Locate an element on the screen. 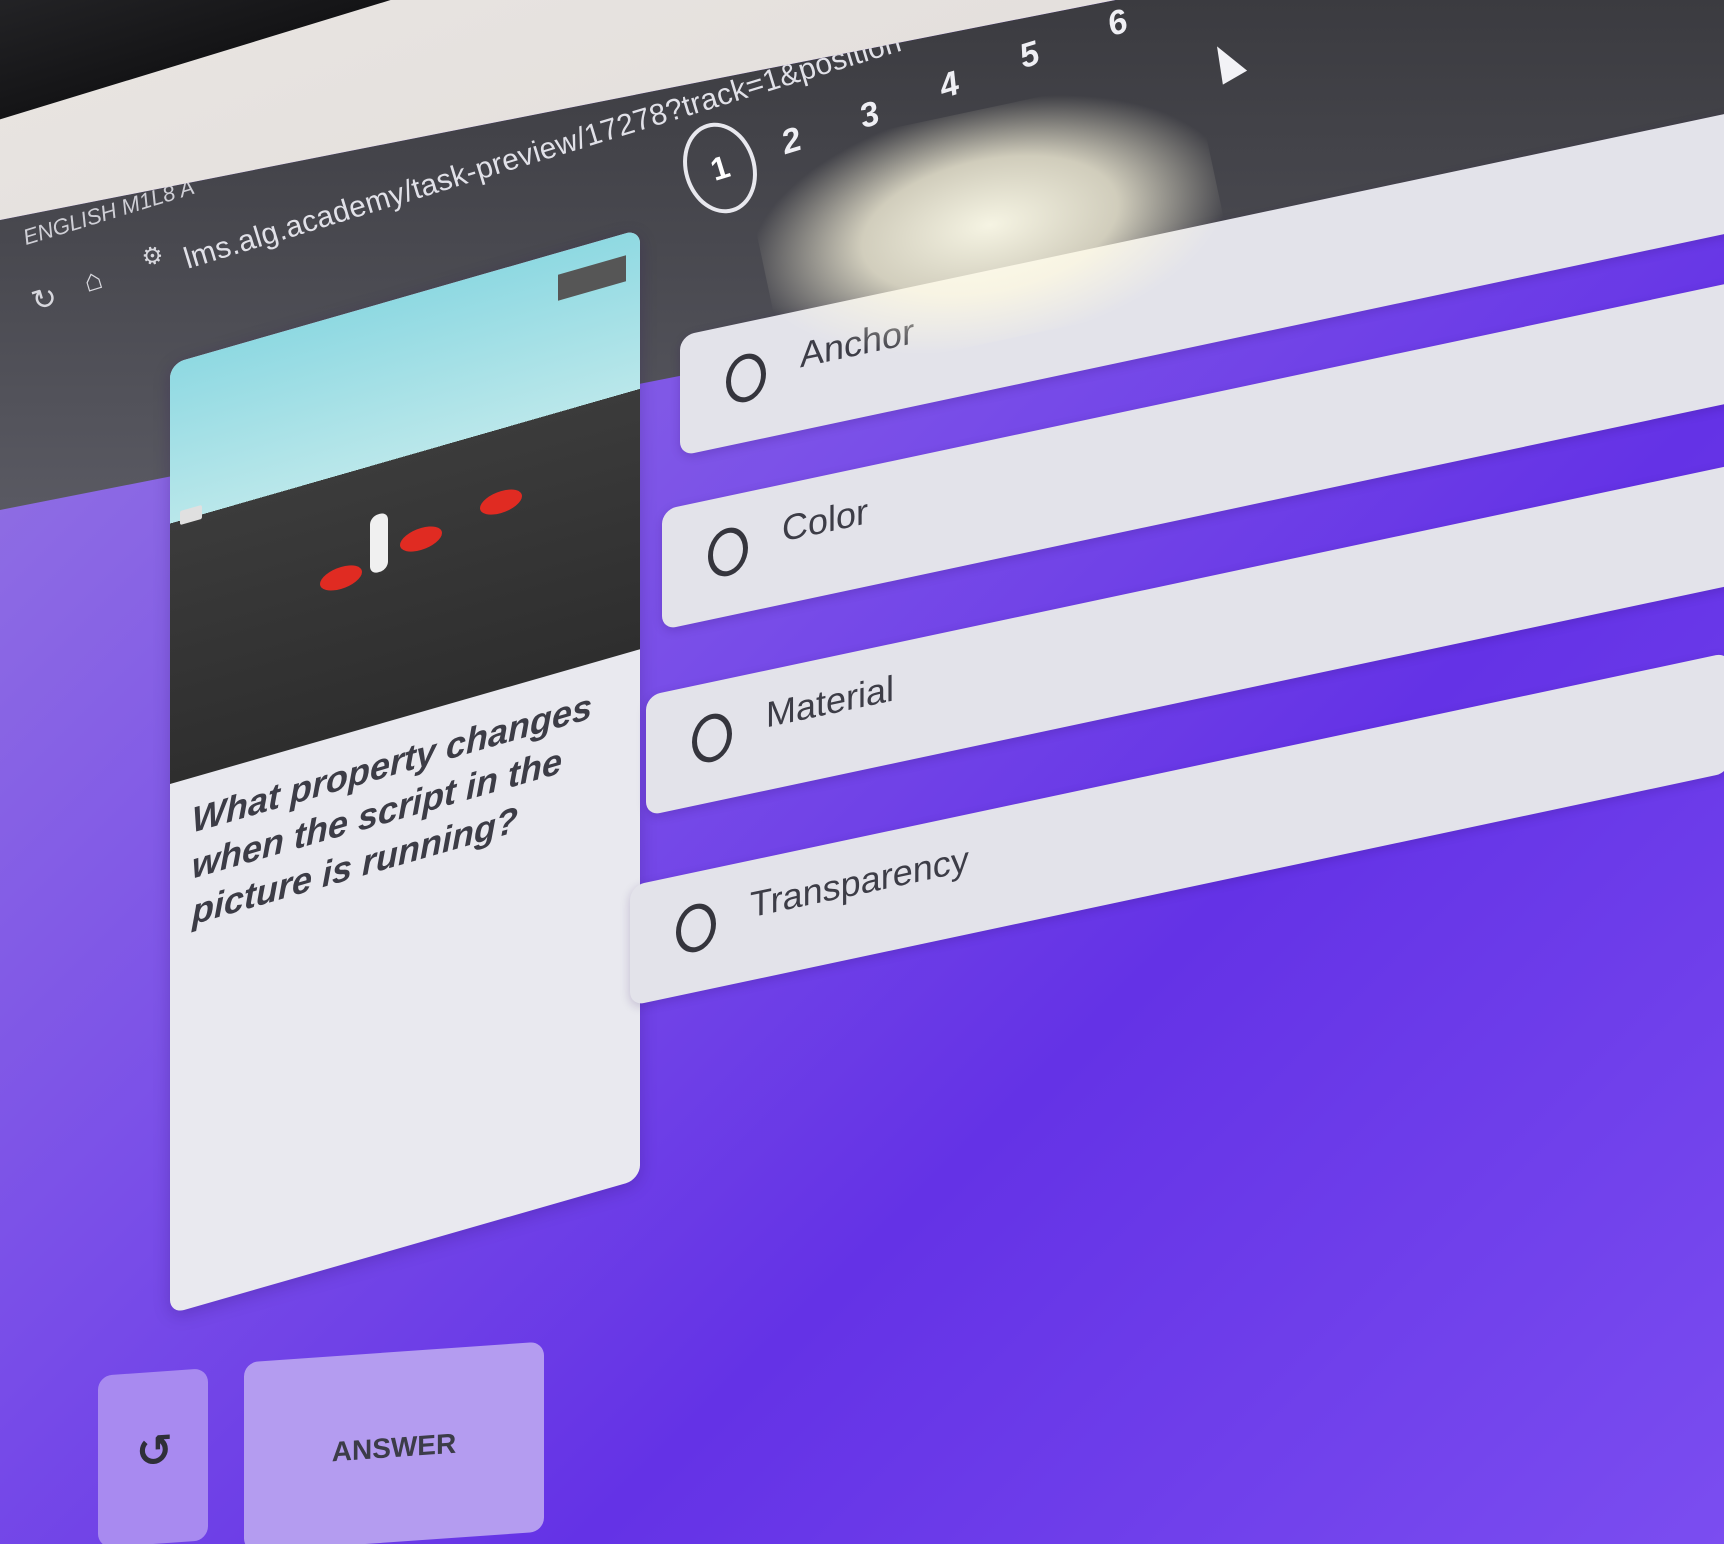 The image size is (1724, 1544). option-label: Material is located at coordinates (830, 701).